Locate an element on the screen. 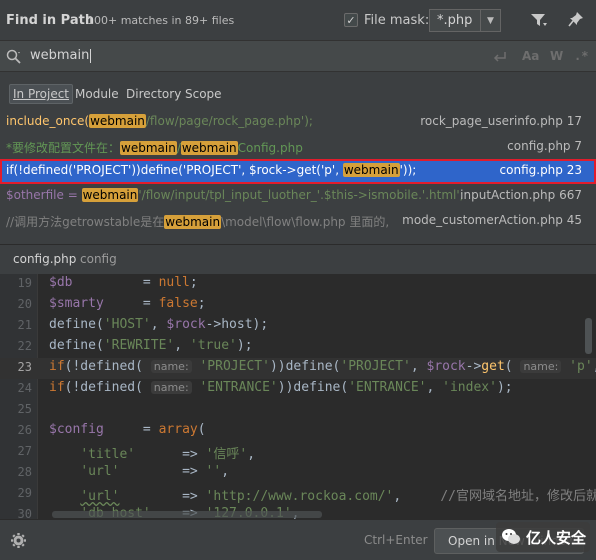  file-mask-value: *.php is located at coordinates (455, 20).